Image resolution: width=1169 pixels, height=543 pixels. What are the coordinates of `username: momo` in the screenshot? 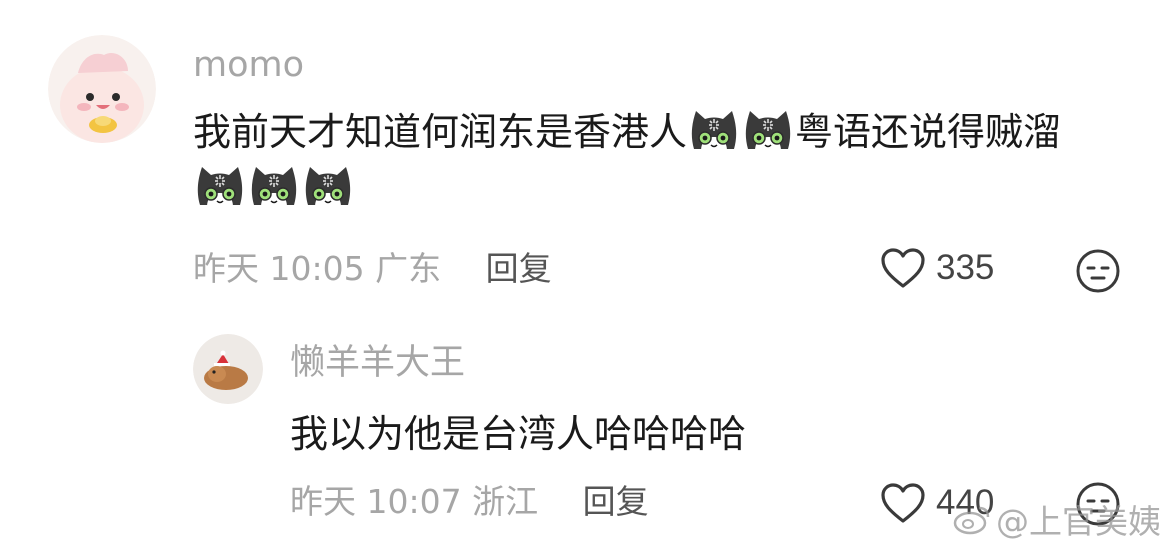 It's located at (248, 65).